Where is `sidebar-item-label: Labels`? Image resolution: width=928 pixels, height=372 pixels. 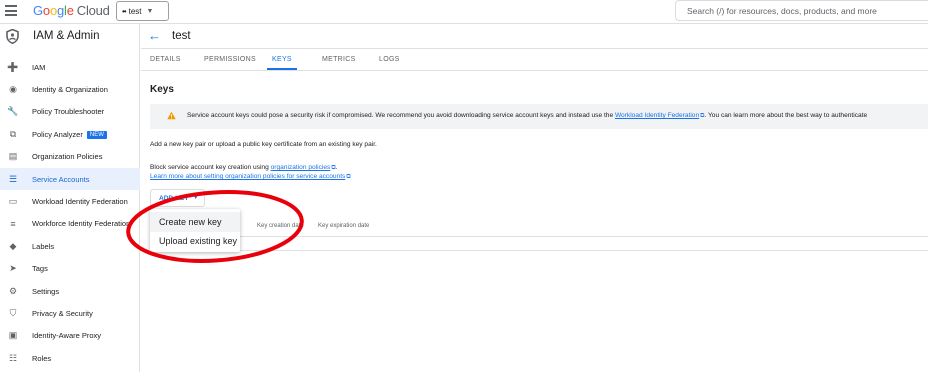 sidebar-item-label: Labels is located at coordinates (43, 246).